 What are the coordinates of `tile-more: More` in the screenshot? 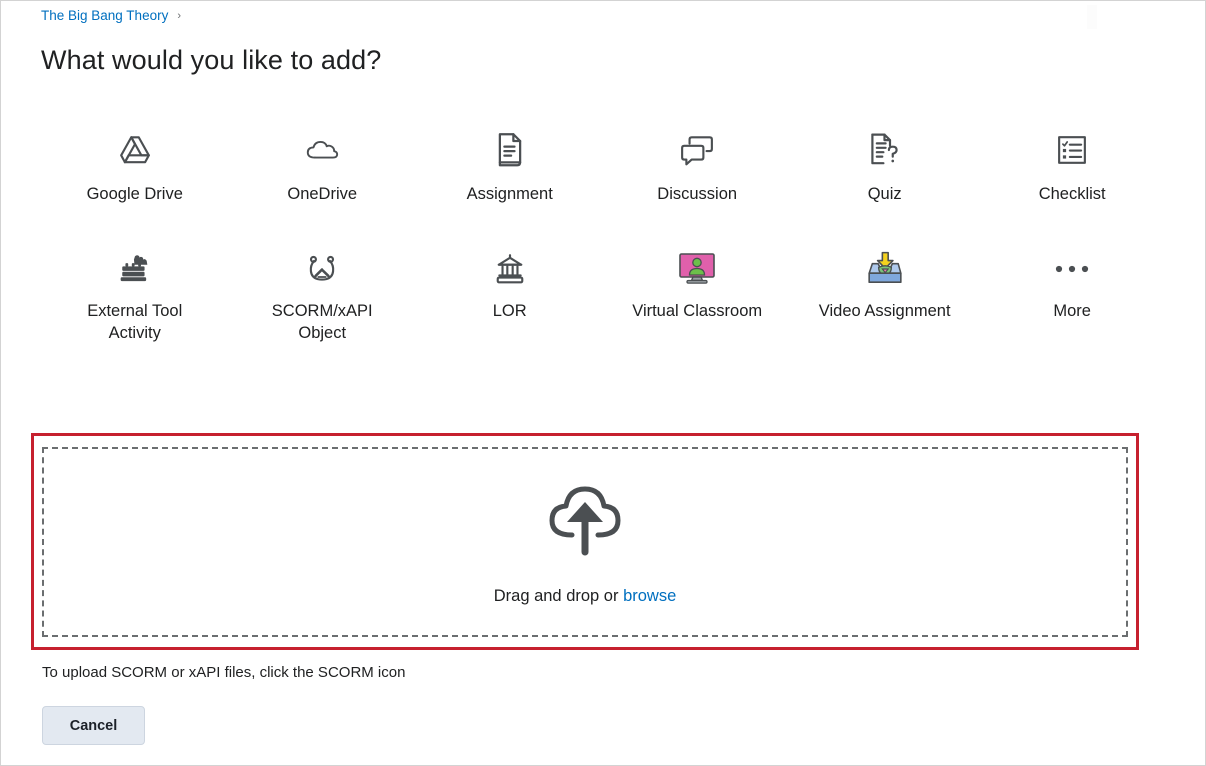 It's located at (1071, 292).